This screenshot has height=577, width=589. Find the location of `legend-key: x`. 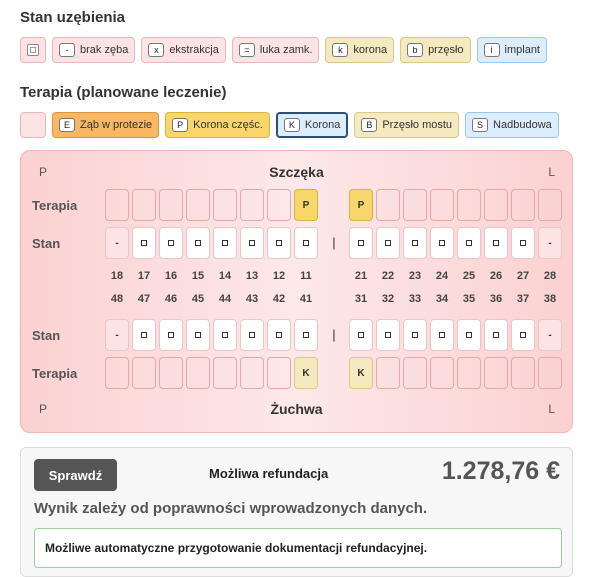

legend-key: x is located at coordinates (156, 50).